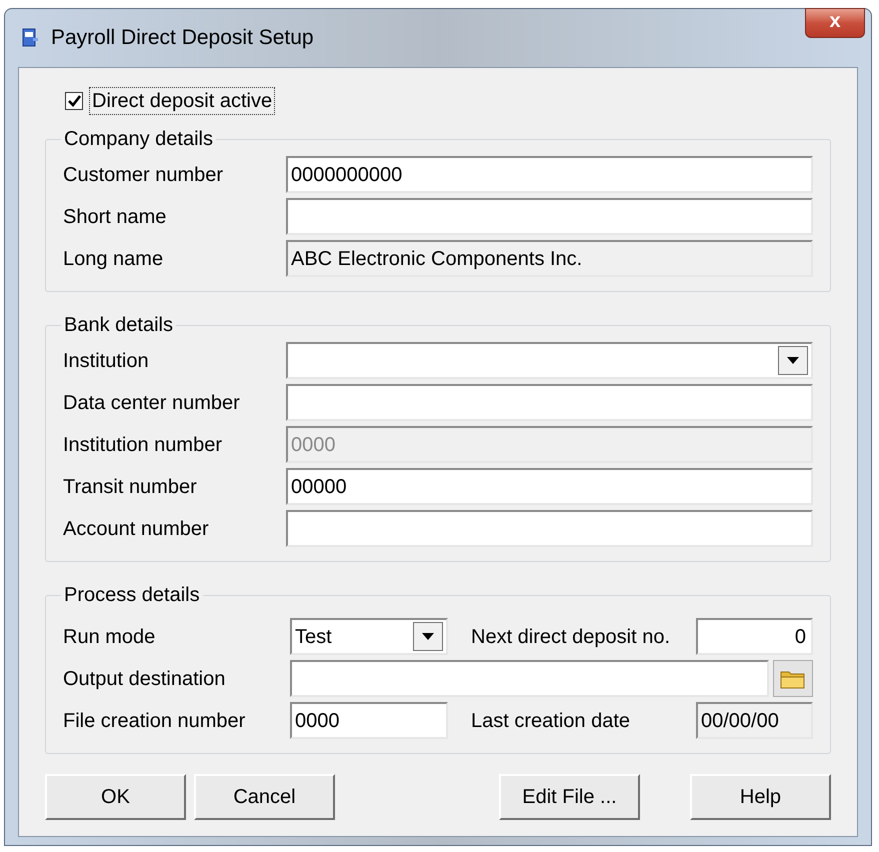  I want to click on field-label: Institution number, so click(143, 445).